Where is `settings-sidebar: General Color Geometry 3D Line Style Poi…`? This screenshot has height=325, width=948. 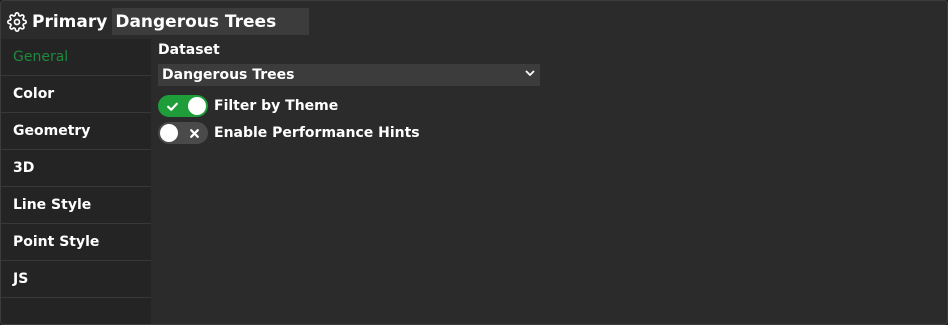 settings-sidebar: General Color Geometry 3D Line Style Poi… is located at coordinates (76, 181).